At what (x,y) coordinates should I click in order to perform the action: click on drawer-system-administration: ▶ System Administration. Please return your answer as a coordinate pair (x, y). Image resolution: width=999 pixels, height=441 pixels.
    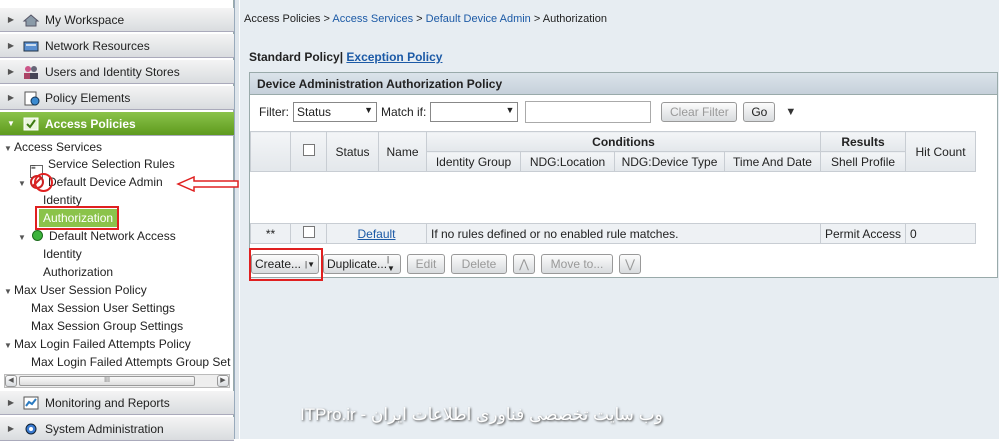
    Looking at the image, I should click on (117, 429).